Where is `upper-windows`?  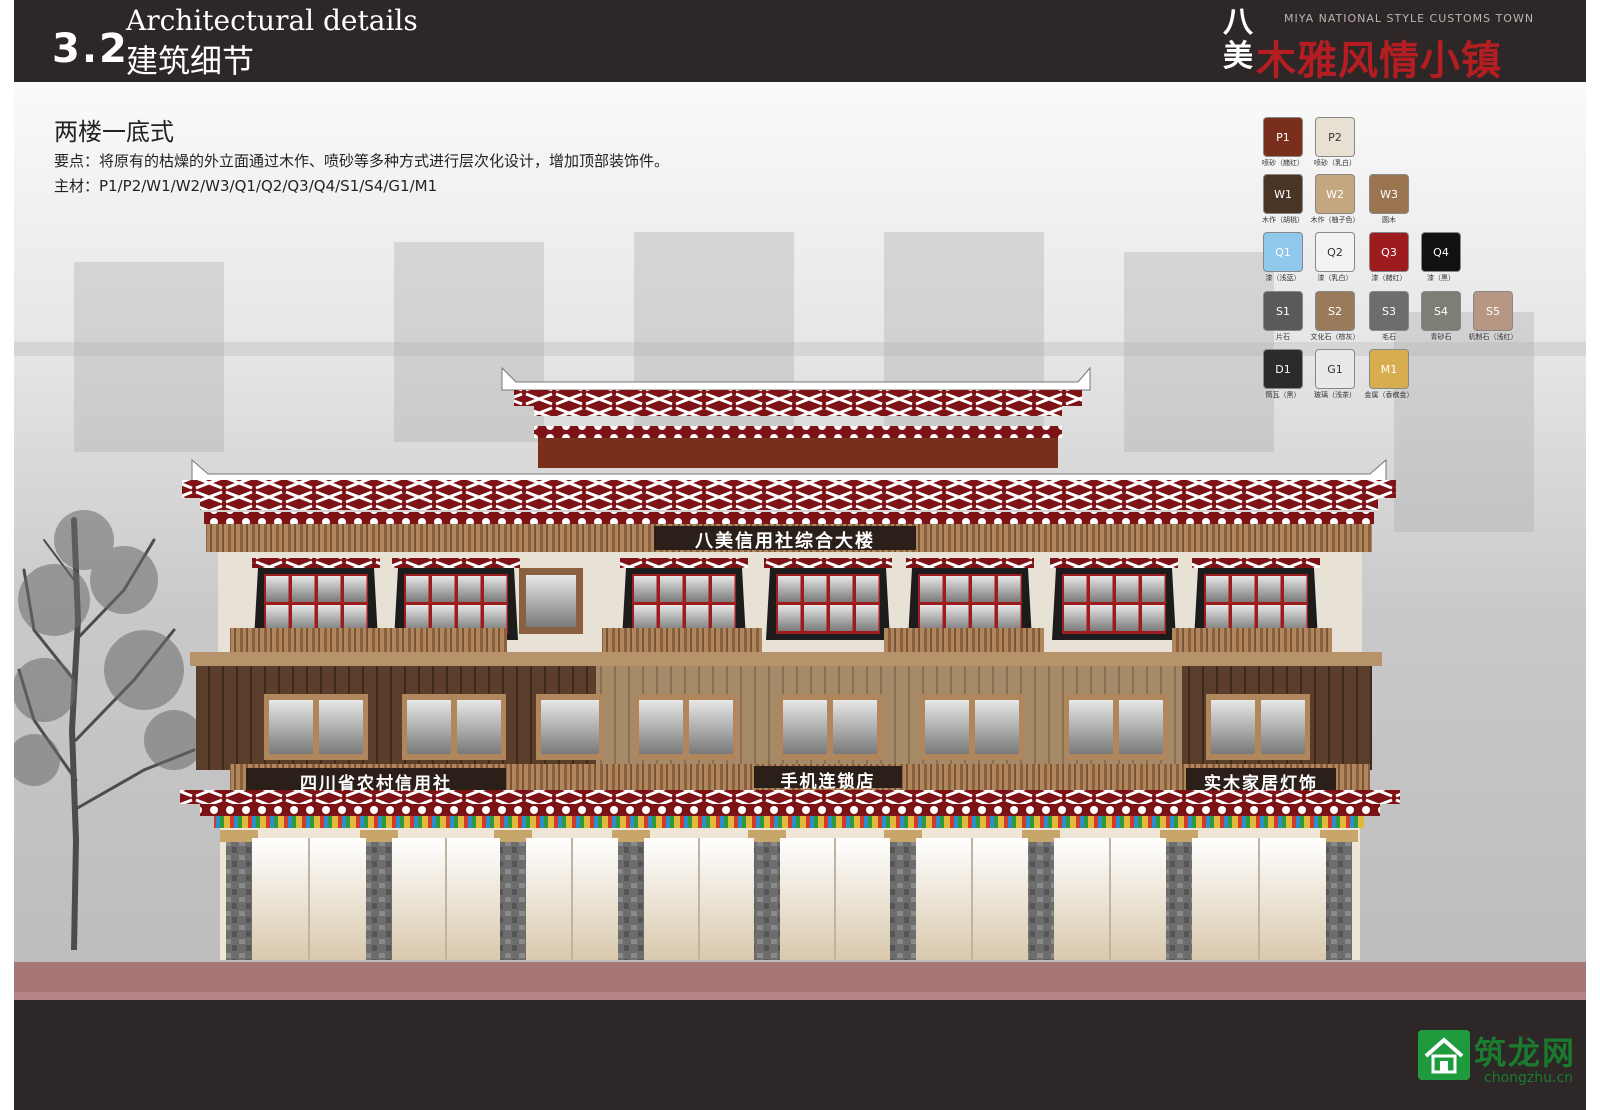 upper-windows is located at coordinates (786, 599).